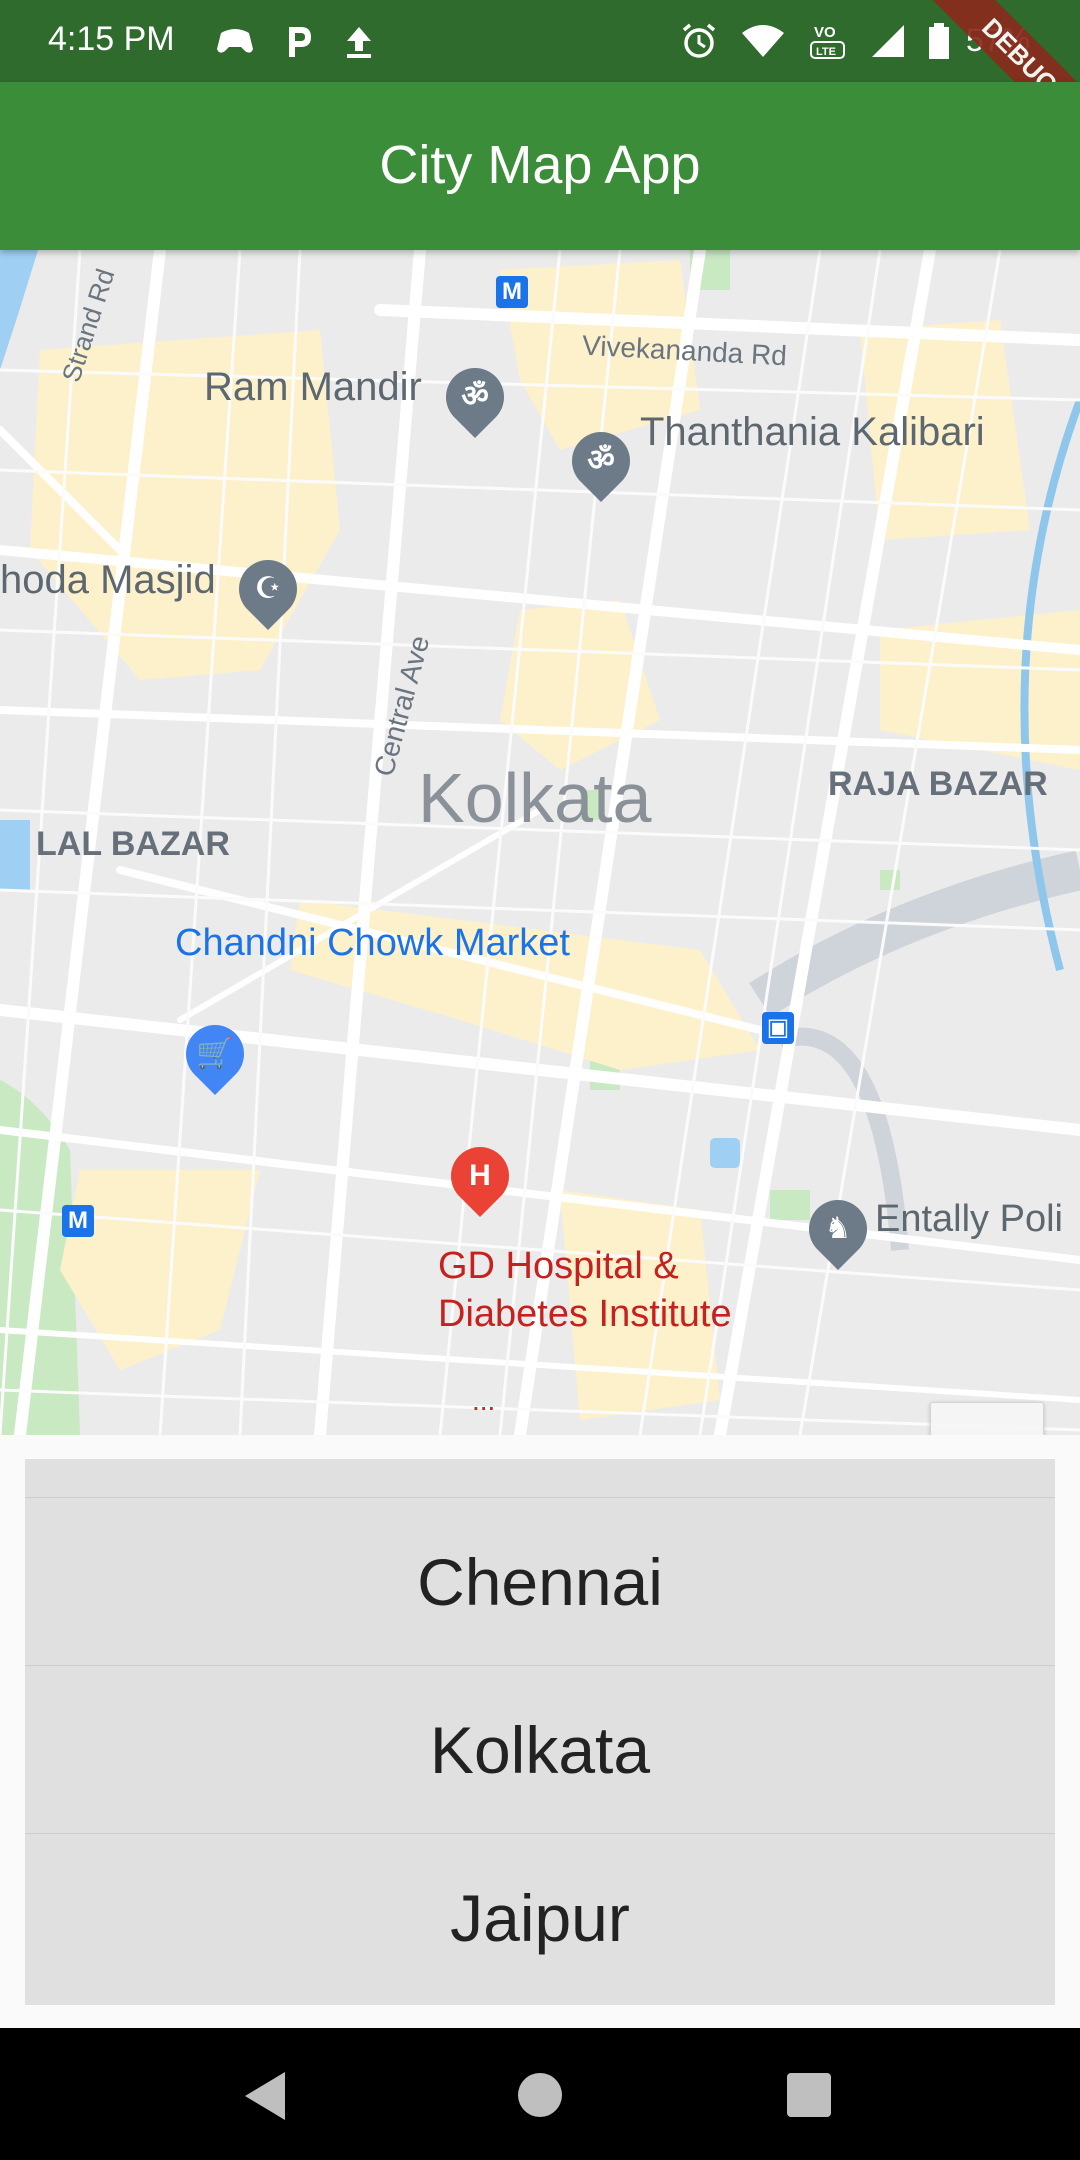 The width and height of the screenshot is (1080, 2160). Describe the element at coordinates (969, 1219) in the screenshot. I see `map-label-entally: Entally Poli` at that location.